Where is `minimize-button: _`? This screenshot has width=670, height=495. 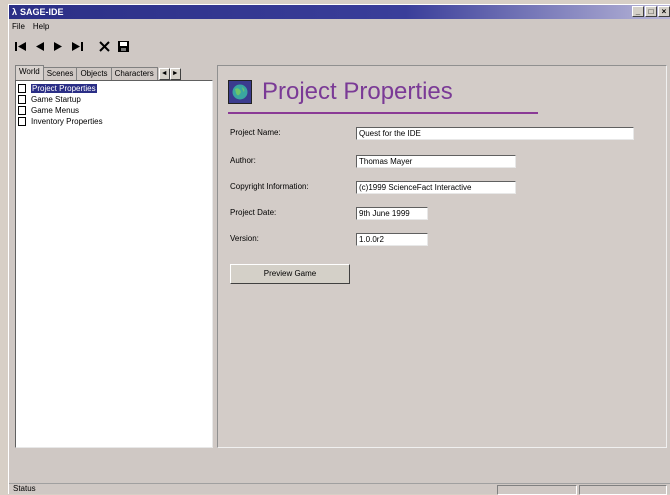
minimize-button: _ is located at coordinates (638, 11).